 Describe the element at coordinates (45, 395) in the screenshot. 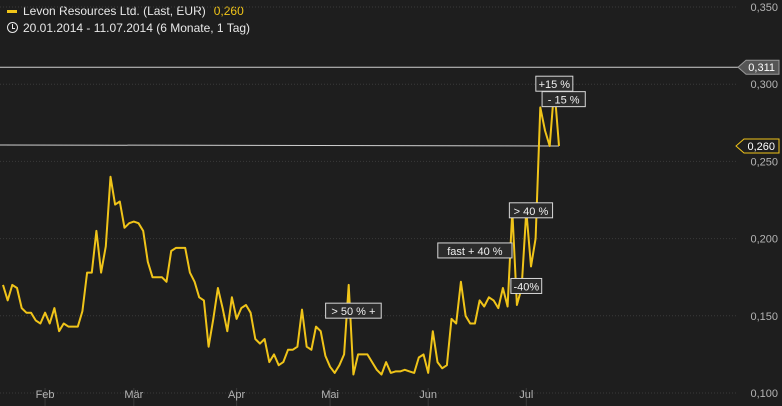

I see `x-tick-label: Feb` at that location.